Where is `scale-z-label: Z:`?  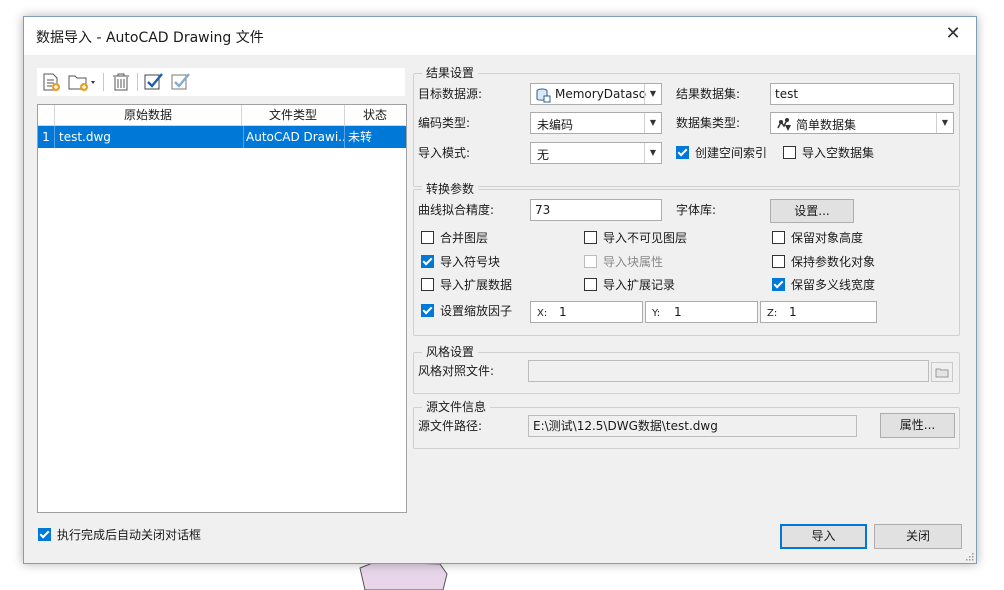 scale-z-label: Z: is located at coordinates (772, 313).